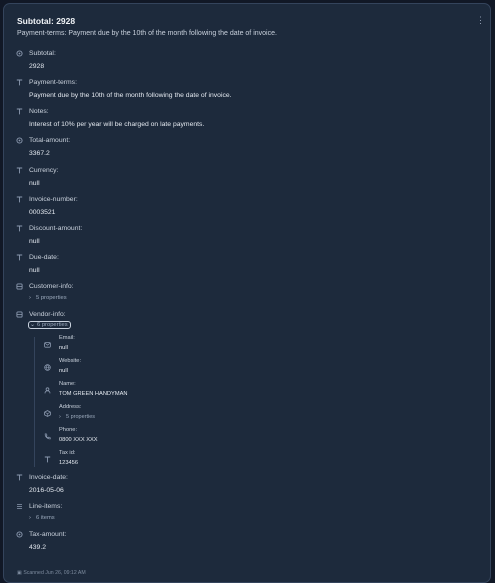 The width and height of the screenshot is (495, 583). Describe the element at coordinates (46, 490) in the screenshot. I see `field-value: 2016-05-06` at that location.